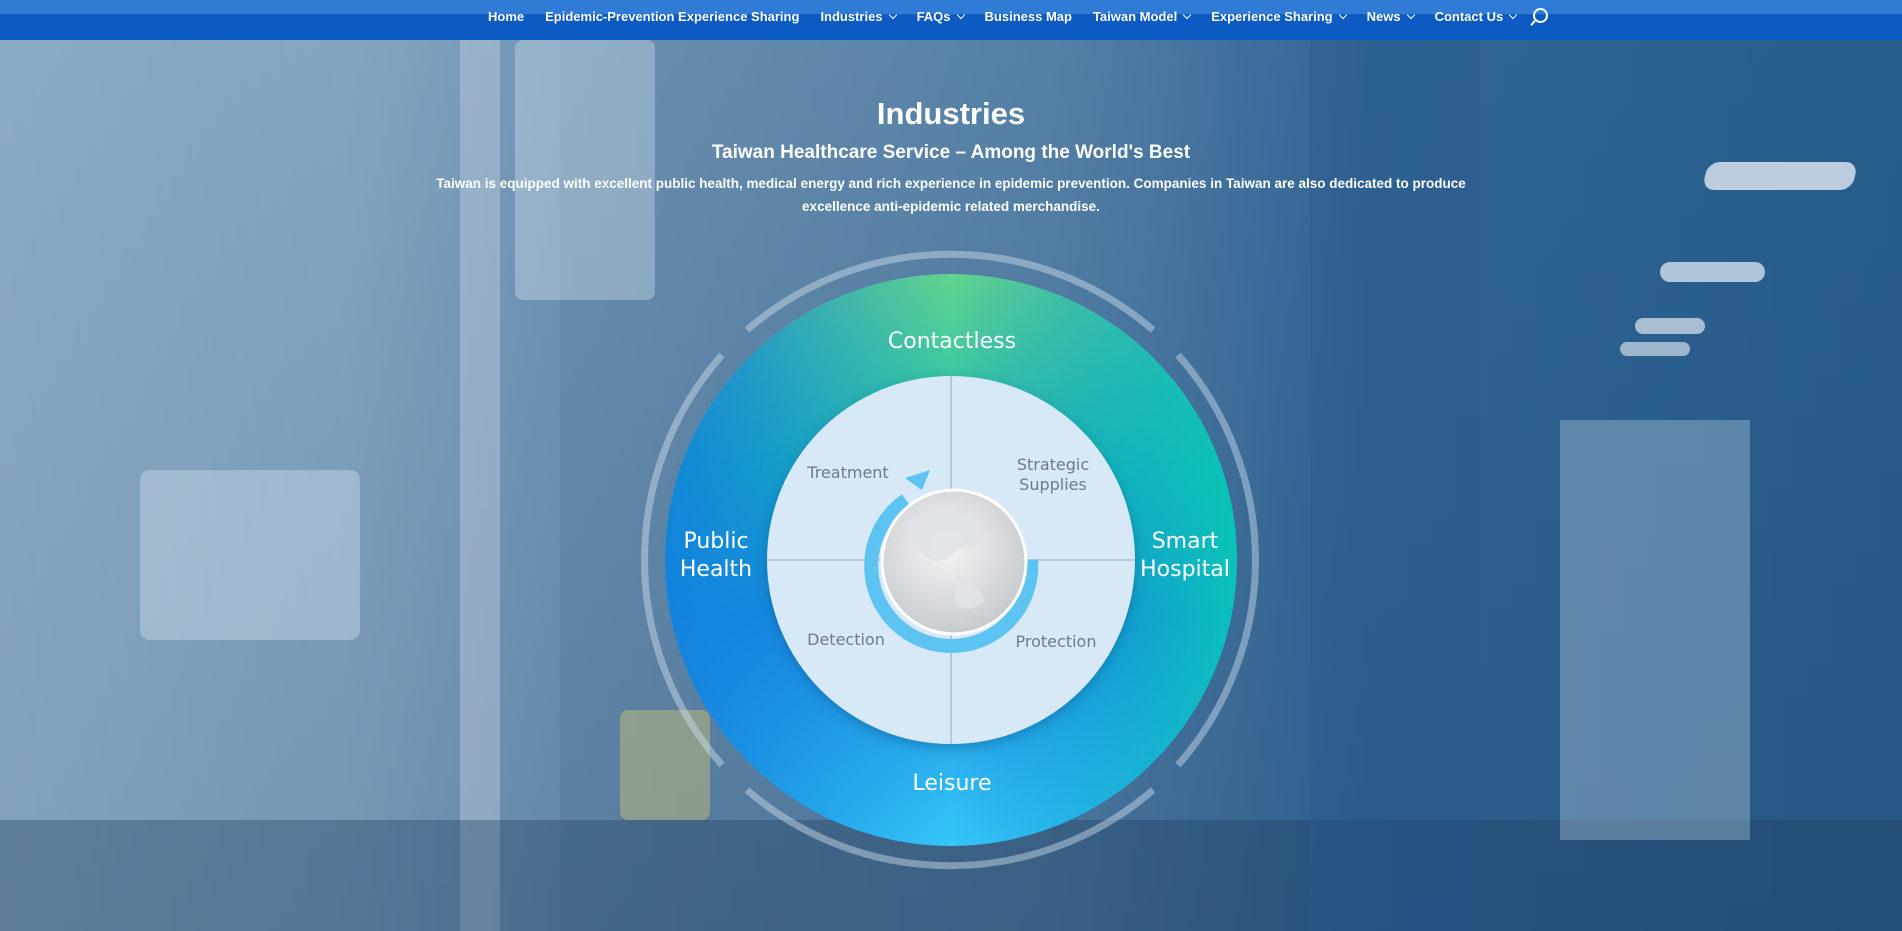 This screenshot has width=1902, height=931. Describe the element at coordinates (1383, 16) in the screenshot. I see `nav-news-label: News` at that location.